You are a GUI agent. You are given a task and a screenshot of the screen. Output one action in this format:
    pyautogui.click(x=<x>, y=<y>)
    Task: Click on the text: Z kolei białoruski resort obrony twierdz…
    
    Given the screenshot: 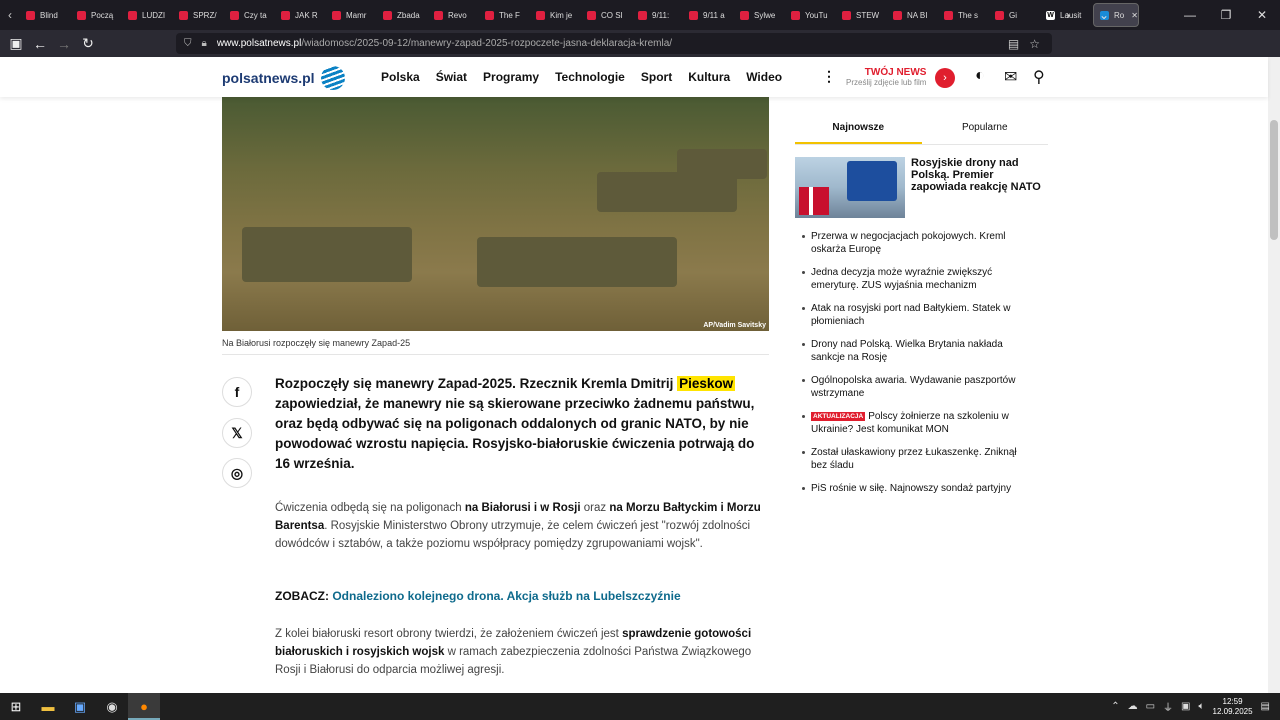 What is the action you would take?
    pyautogui.click(x=449, y=634)
    